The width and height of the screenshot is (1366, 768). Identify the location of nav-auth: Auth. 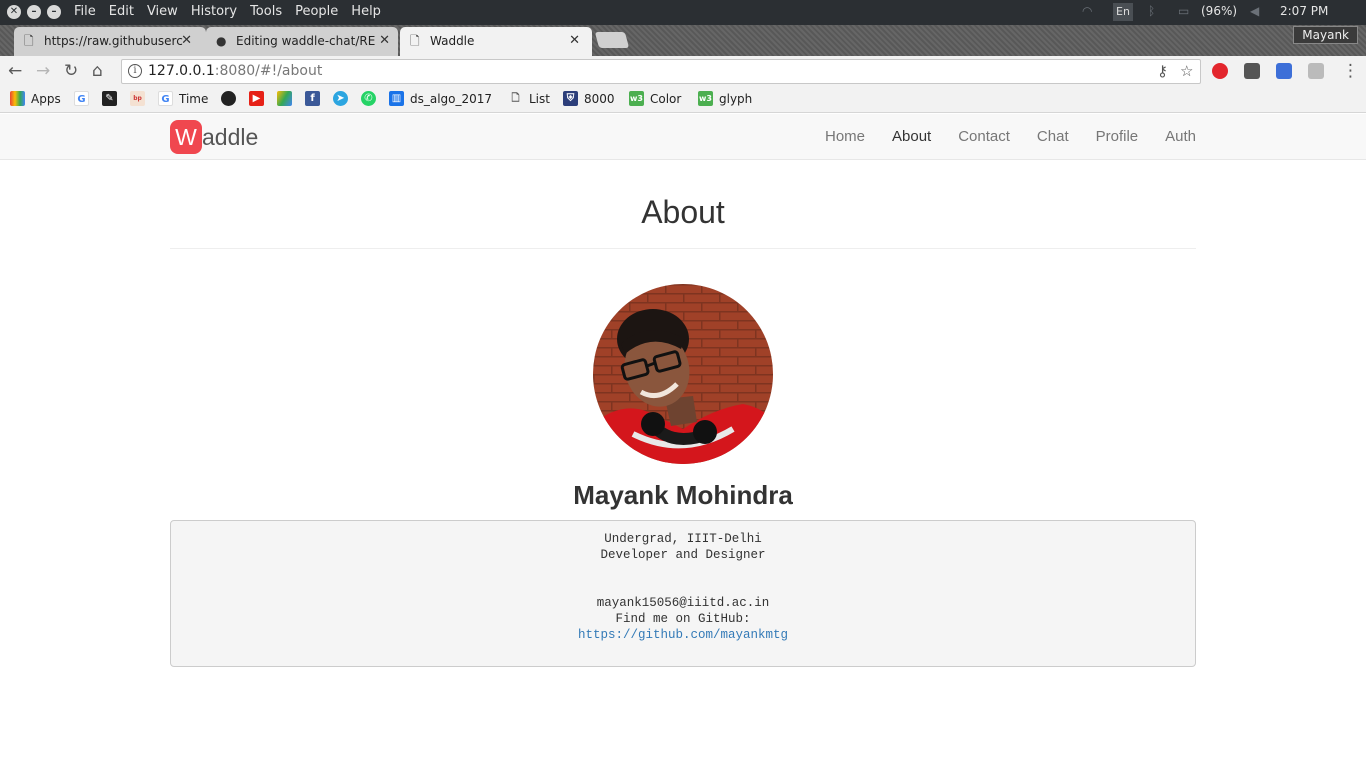
(1180, 136).